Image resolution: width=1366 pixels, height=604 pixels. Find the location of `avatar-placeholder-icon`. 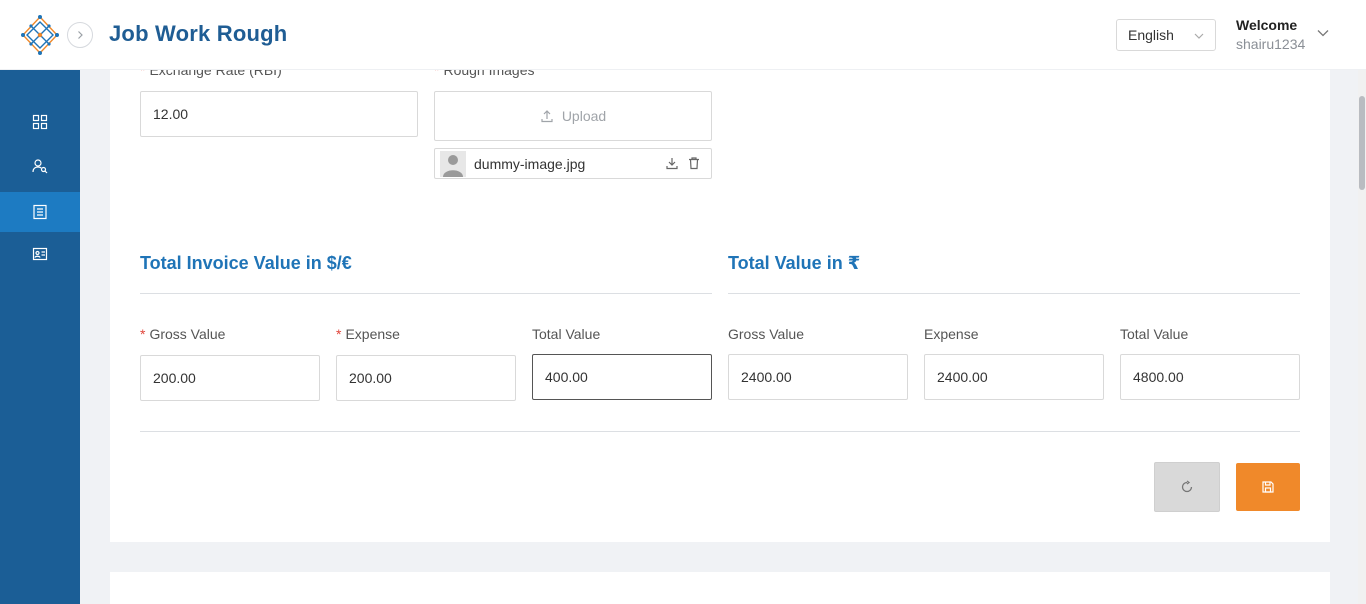

avatar-placeholder-icon is located at coordinates (453, 165).